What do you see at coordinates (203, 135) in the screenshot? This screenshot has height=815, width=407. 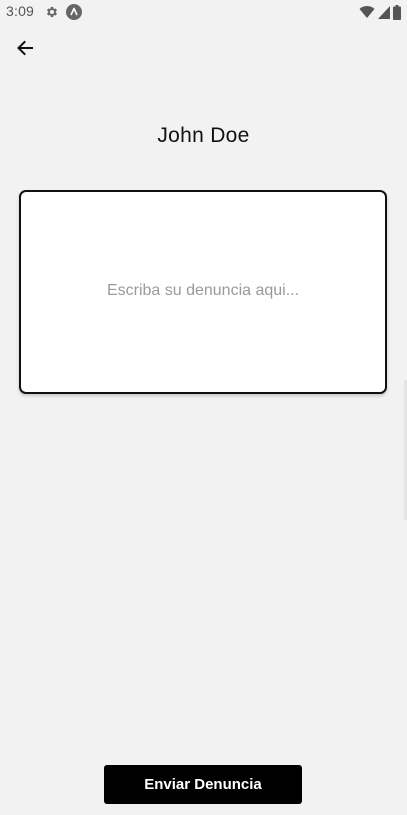 I see `page-title: John Doe` at bounding box center [203, 135].